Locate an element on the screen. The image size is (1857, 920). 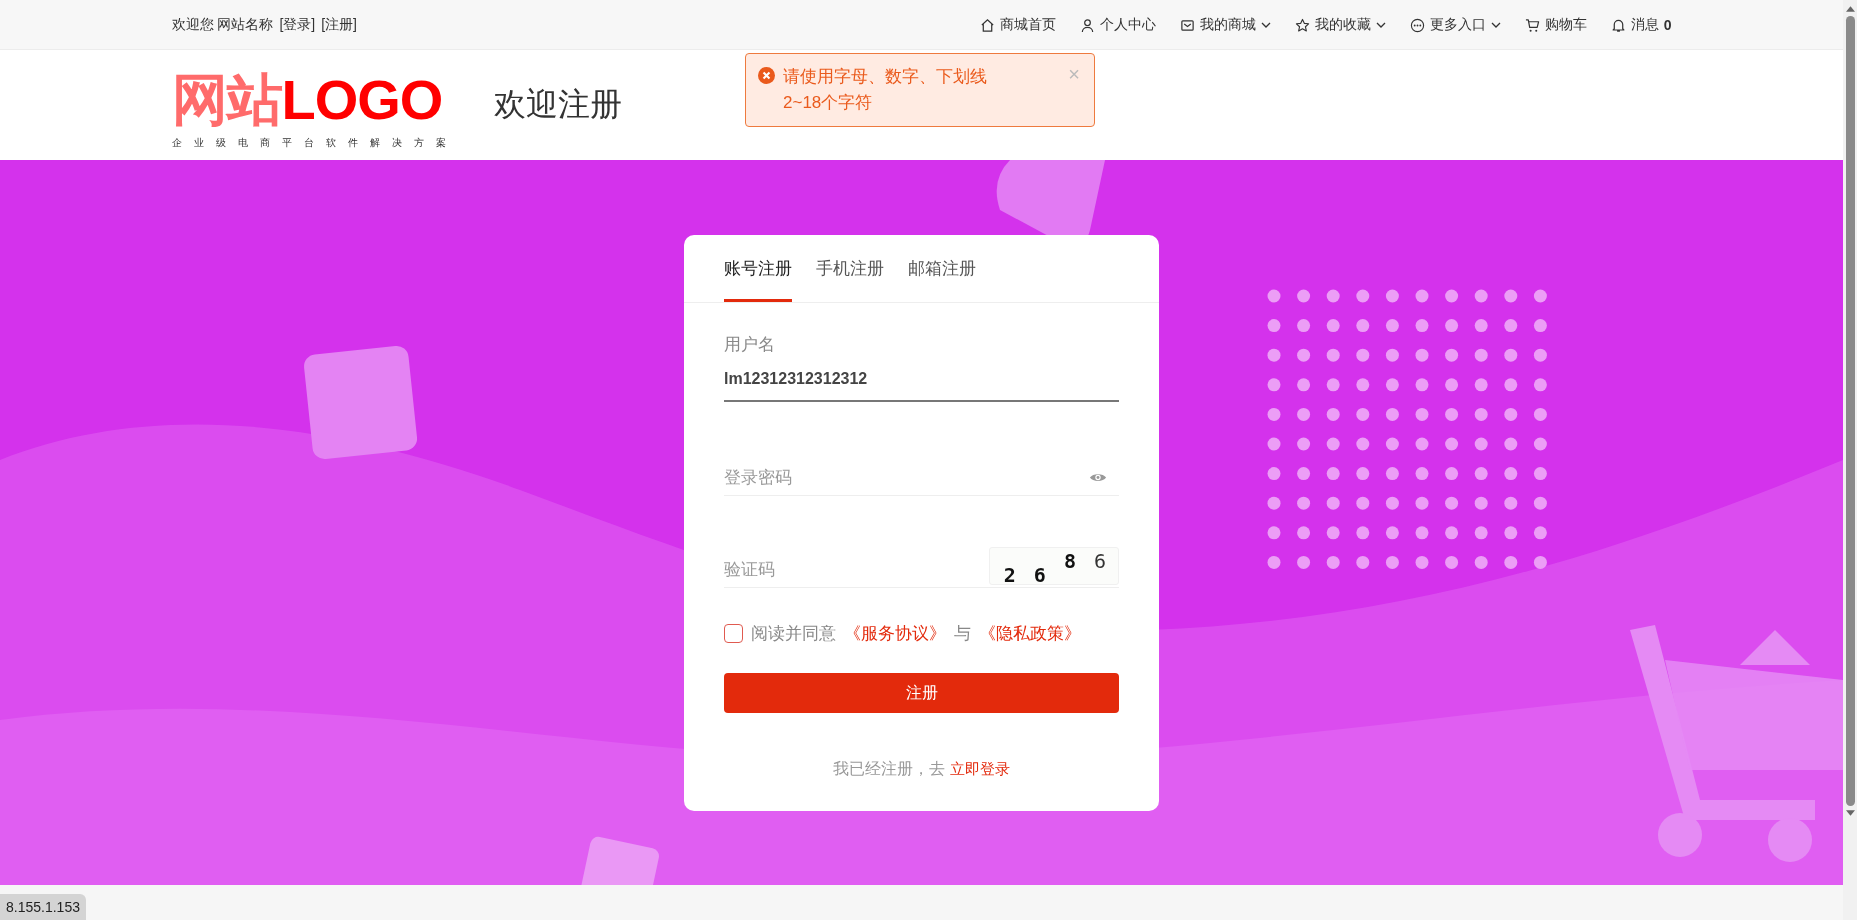
home-icon is located at coordinates (987, 25).